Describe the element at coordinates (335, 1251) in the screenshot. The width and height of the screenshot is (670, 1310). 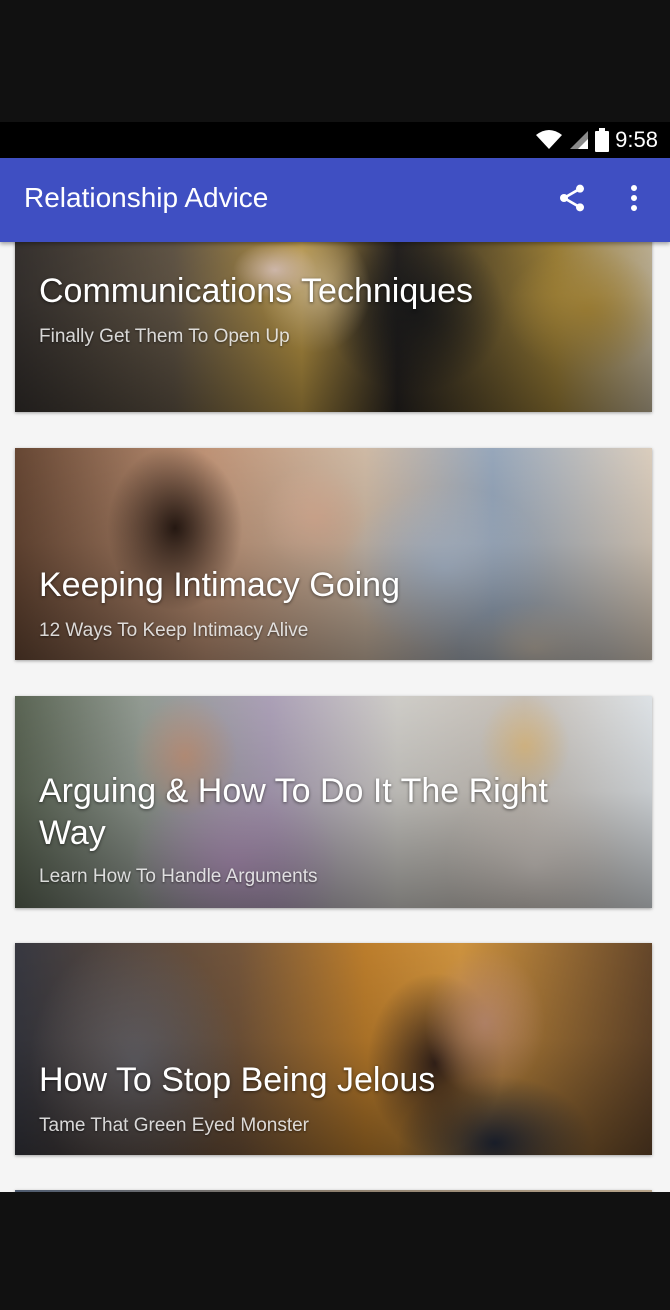
I see `screen-bottom-bezel` at that location.